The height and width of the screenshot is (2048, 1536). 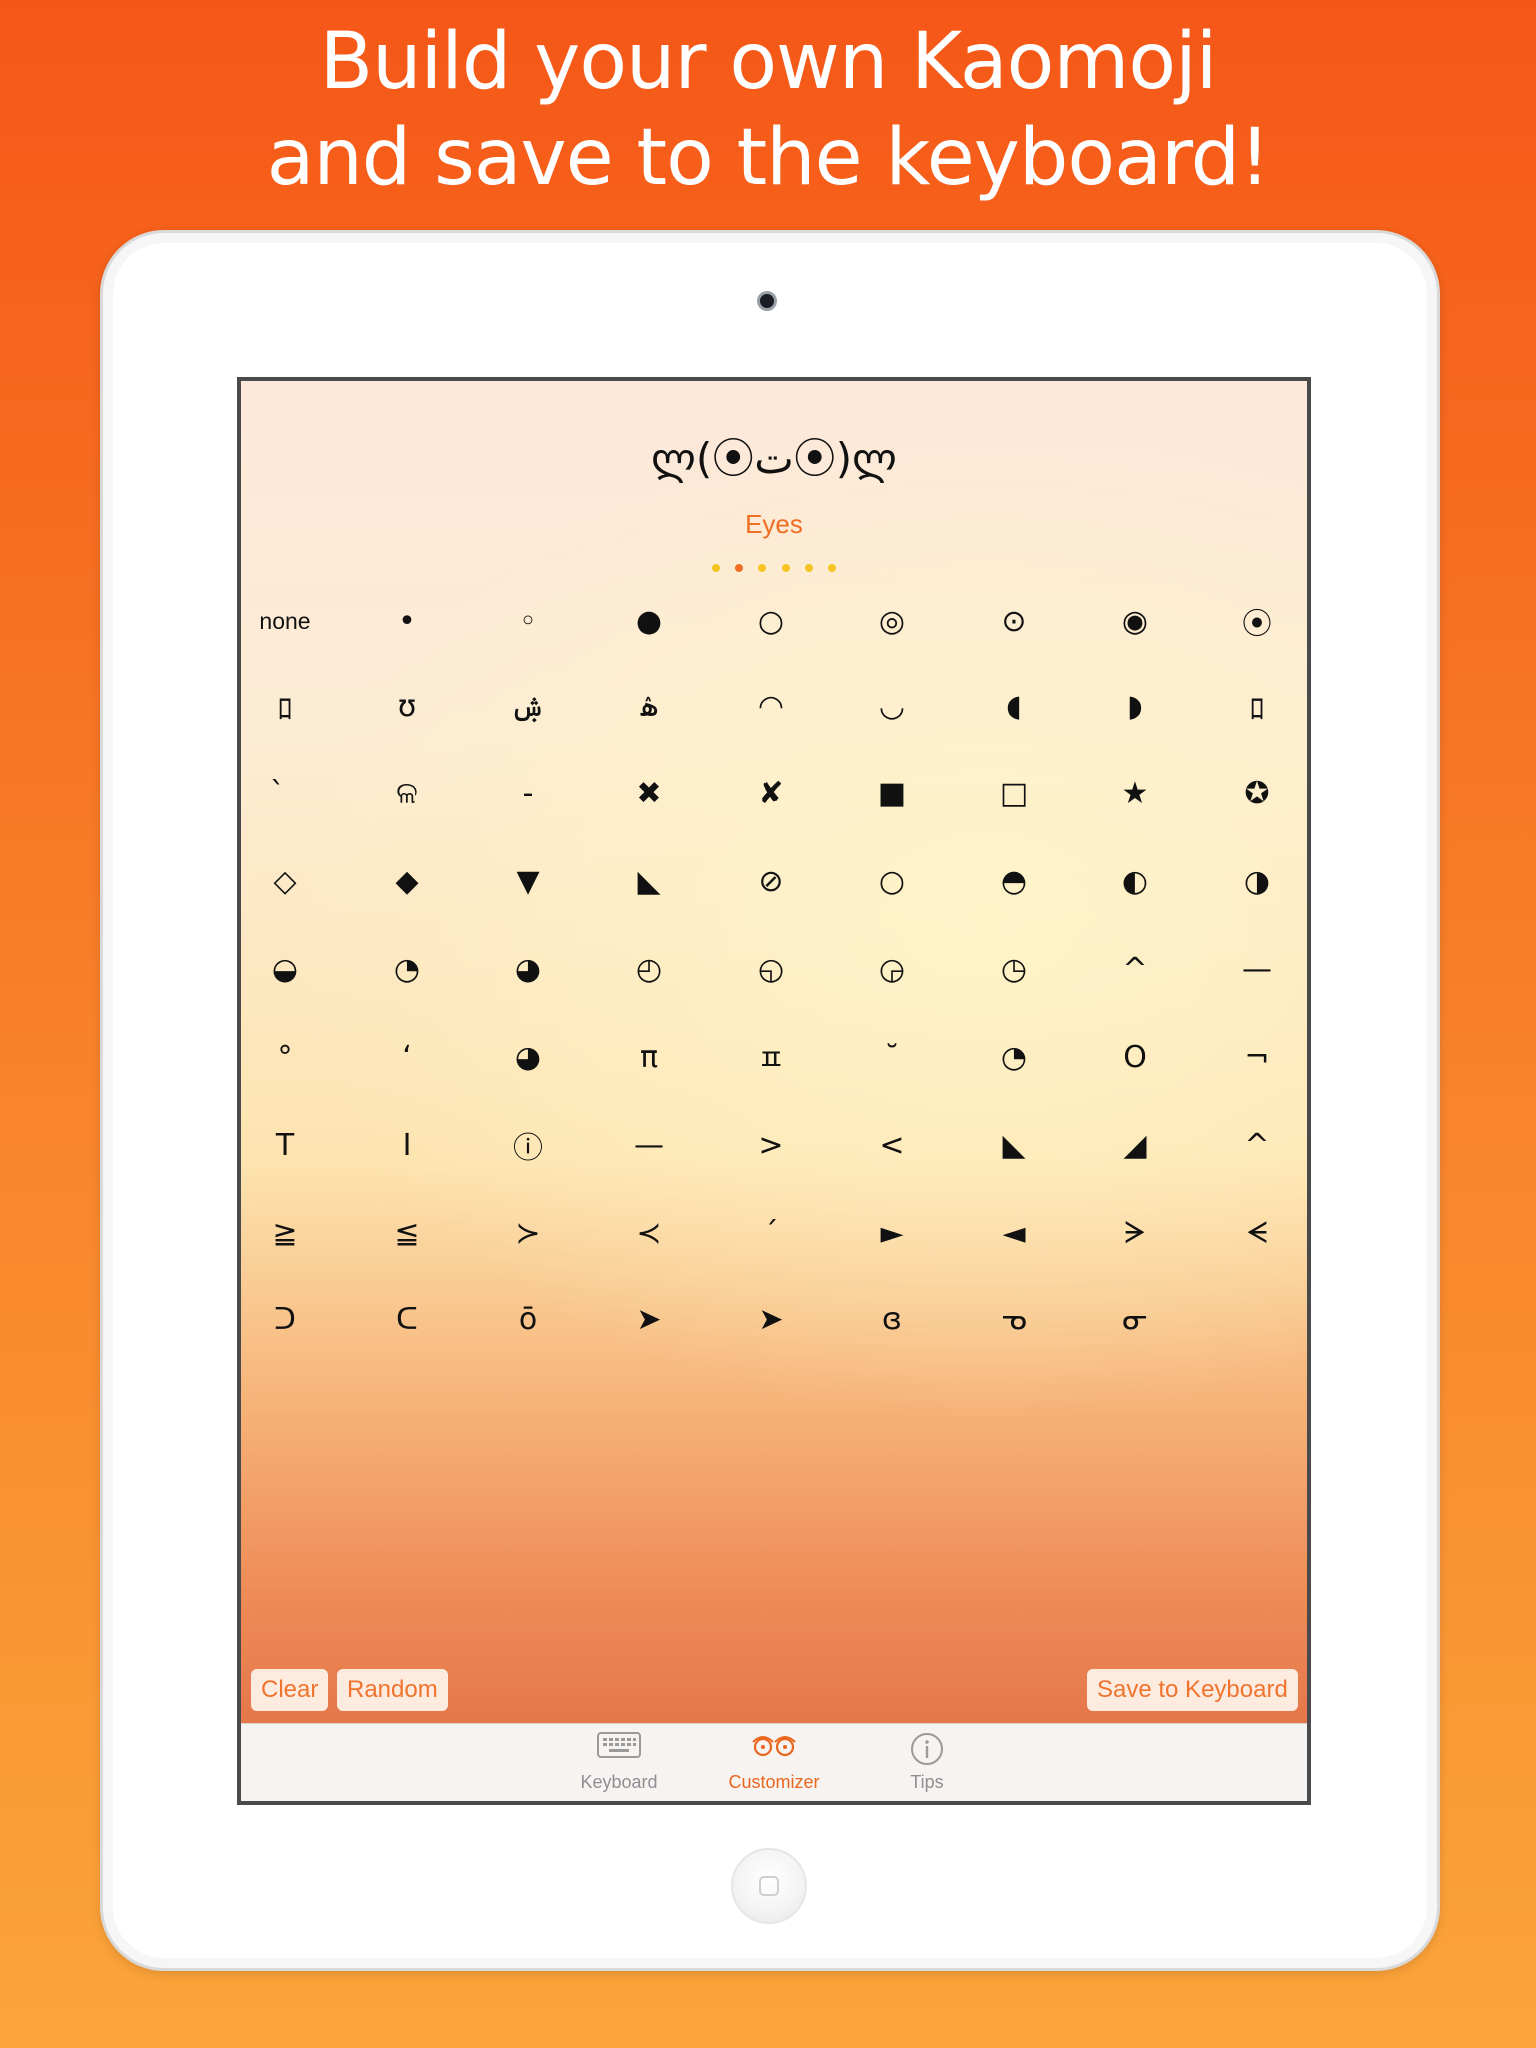 I want to click on eye-symbol-option: O, so click(x=1135, y=1057).